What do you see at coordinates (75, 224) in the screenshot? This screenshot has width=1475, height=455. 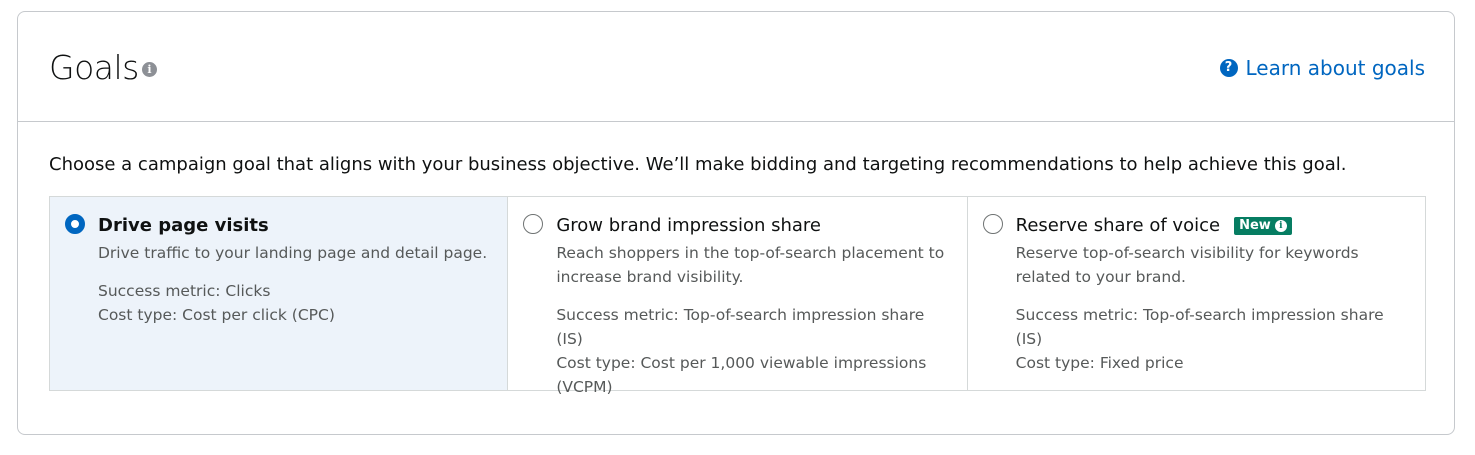 I see `radio-drive-page-visits` at bounding box center [75, 224].